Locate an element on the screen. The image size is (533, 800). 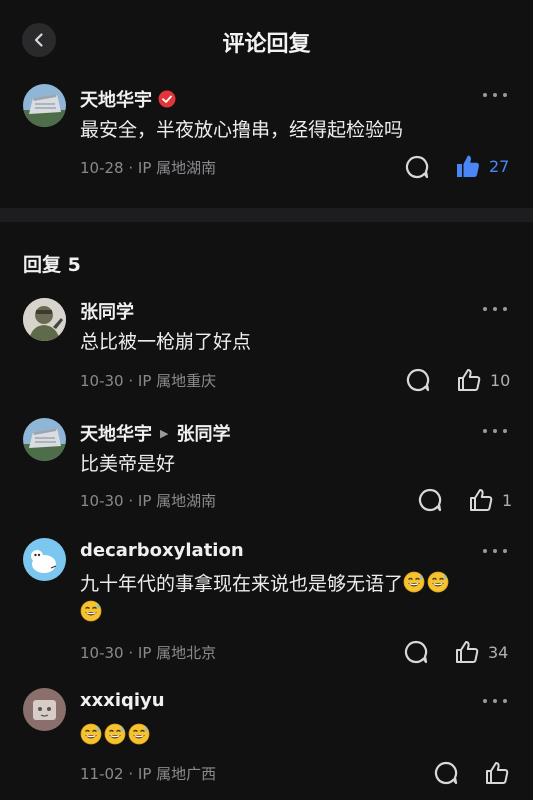
reply-text: 九十年代的事拿现在来说也是够无语了 is located at coordinates (295, 599).